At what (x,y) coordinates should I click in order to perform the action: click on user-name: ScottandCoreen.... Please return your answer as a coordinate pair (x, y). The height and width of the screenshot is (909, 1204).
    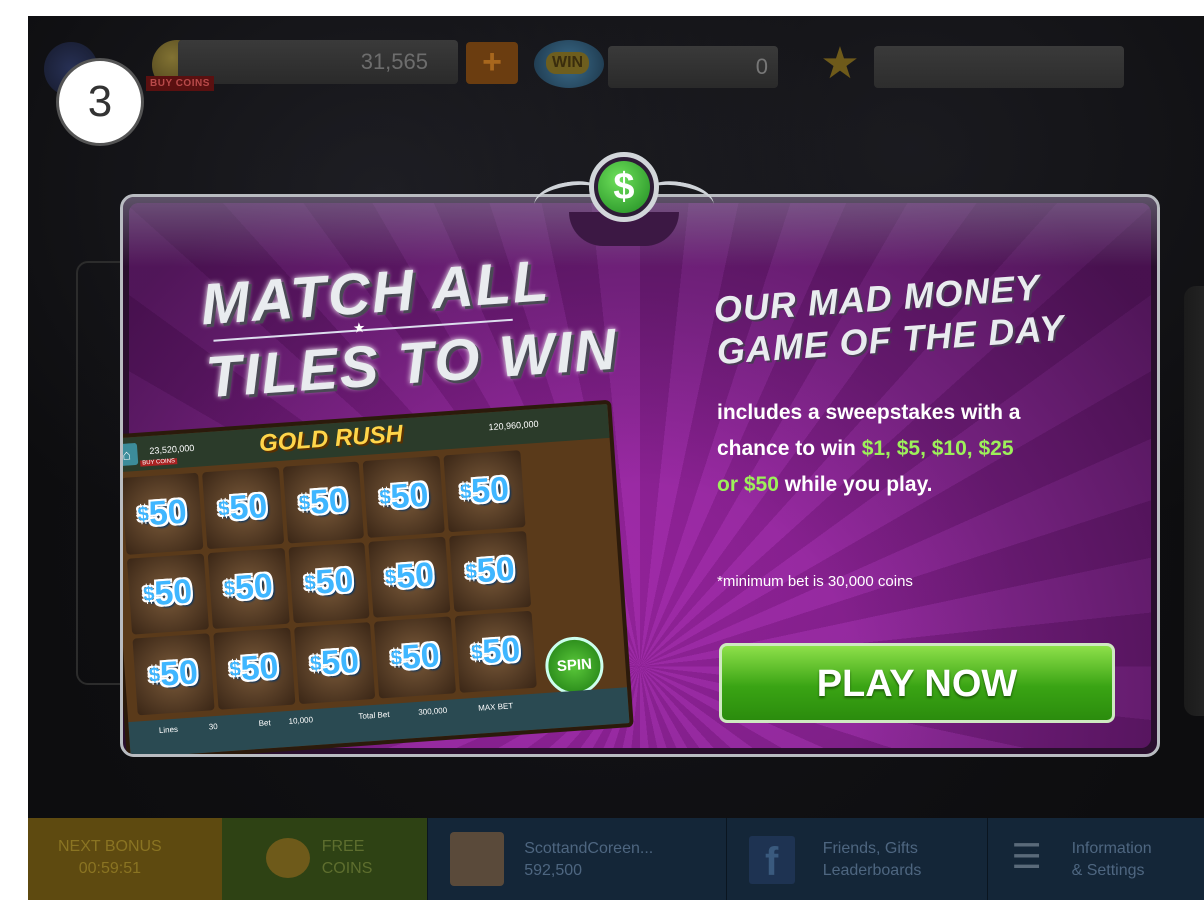
    Looking at the image, I should click on (589, 848).